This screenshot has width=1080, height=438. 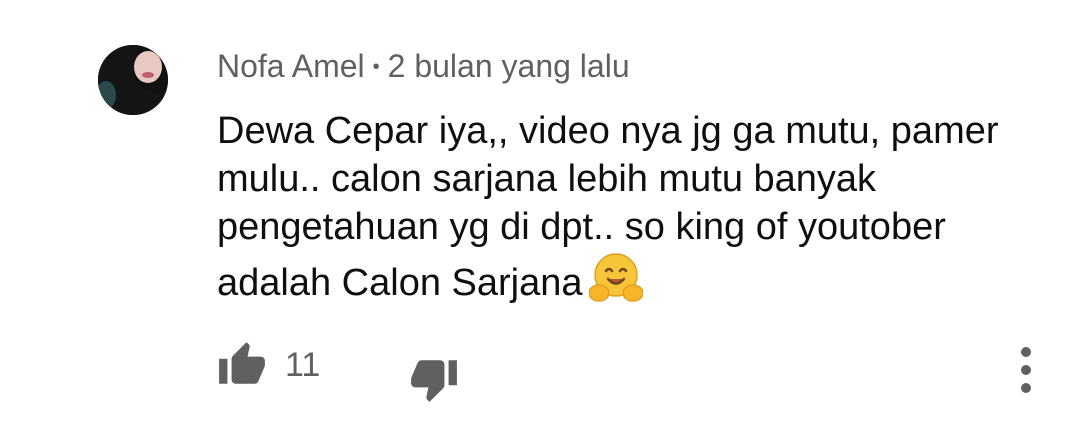 I want to click on more-vertical-icon, so click(x=1026, y=370).